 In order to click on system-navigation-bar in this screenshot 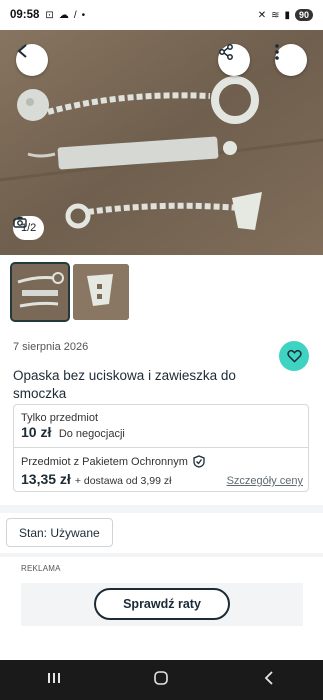, I will do `click(161, 680)`.